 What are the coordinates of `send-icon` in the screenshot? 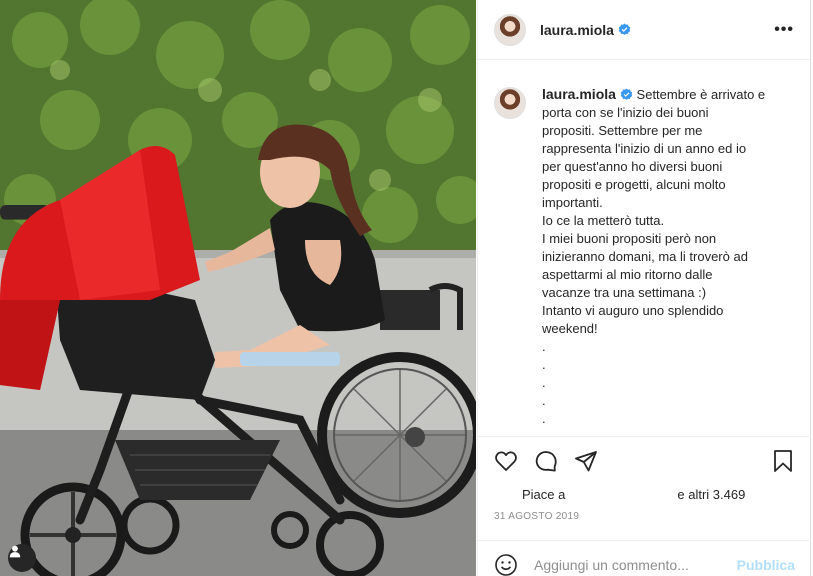 It's located at (586, 461).